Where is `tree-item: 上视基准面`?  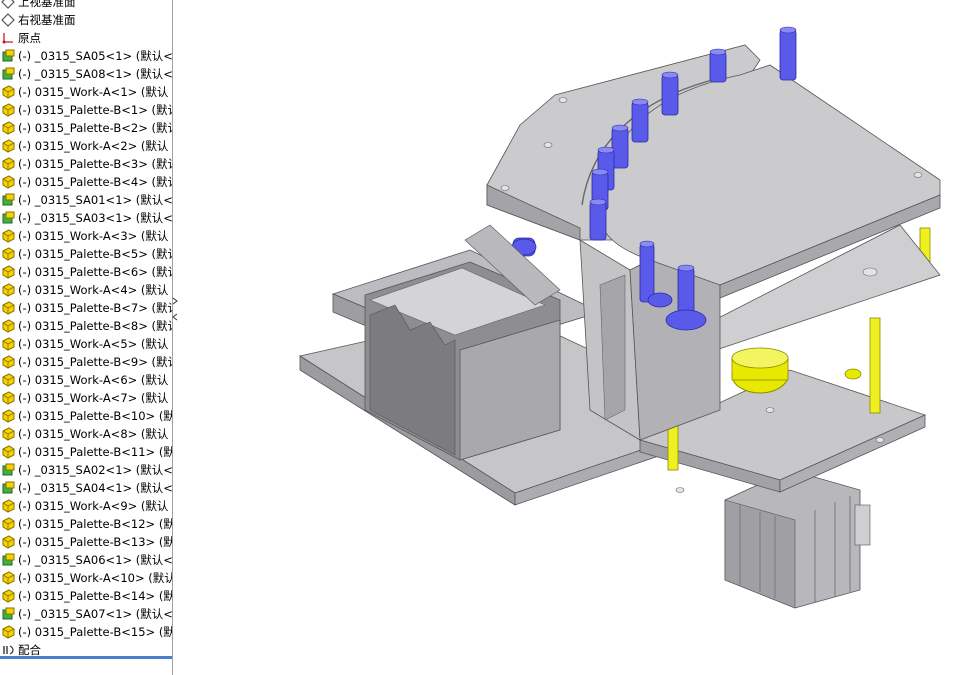 tree-item: 上视基准面 is located at coordinates (86, 5).